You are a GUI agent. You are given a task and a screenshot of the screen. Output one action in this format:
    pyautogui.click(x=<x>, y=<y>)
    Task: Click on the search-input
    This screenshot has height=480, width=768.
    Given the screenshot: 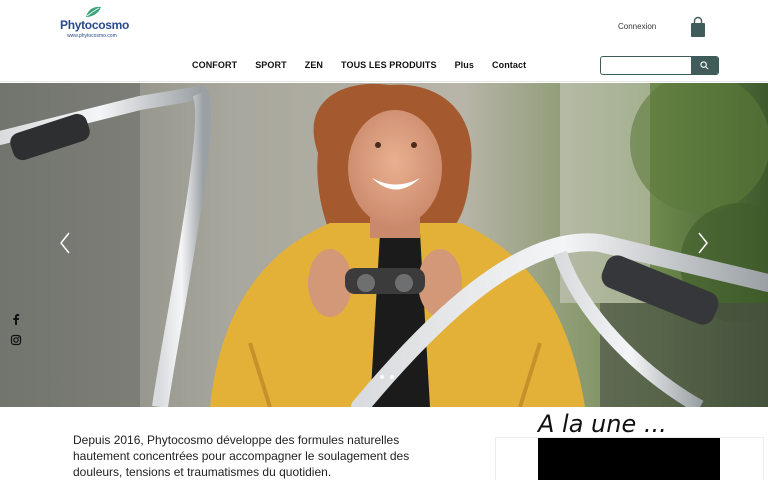 What is the action you would take?
    pyautogui.click(x=646, y=65)
    